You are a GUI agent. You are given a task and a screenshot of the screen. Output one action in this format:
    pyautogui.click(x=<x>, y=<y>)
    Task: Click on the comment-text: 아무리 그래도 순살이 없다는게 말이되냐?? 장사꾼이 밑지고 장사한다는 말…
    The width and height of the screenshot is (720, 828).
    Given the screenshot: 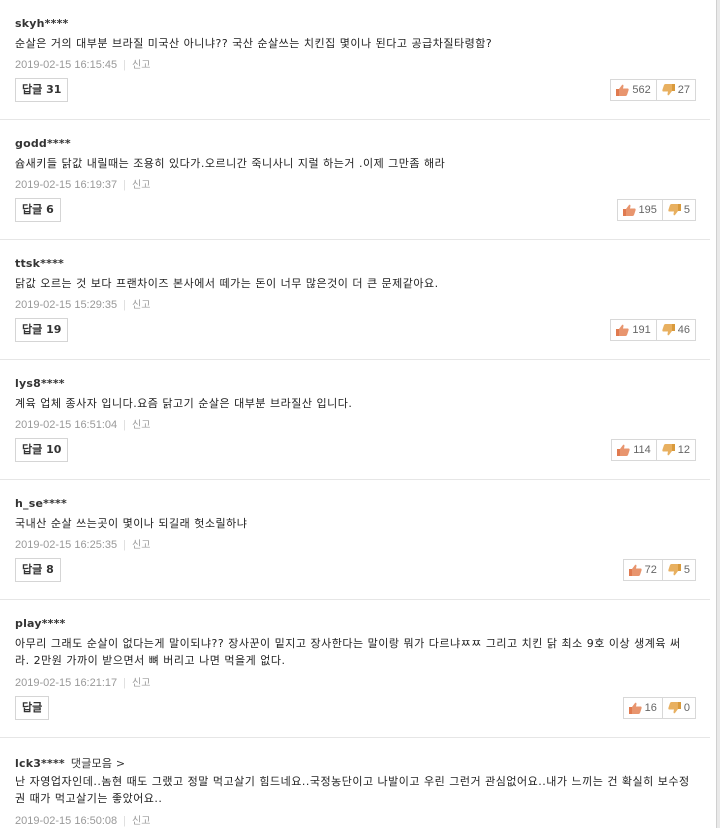 What is the action you would take?
    pyautogui.click(x=348, y=652)
    